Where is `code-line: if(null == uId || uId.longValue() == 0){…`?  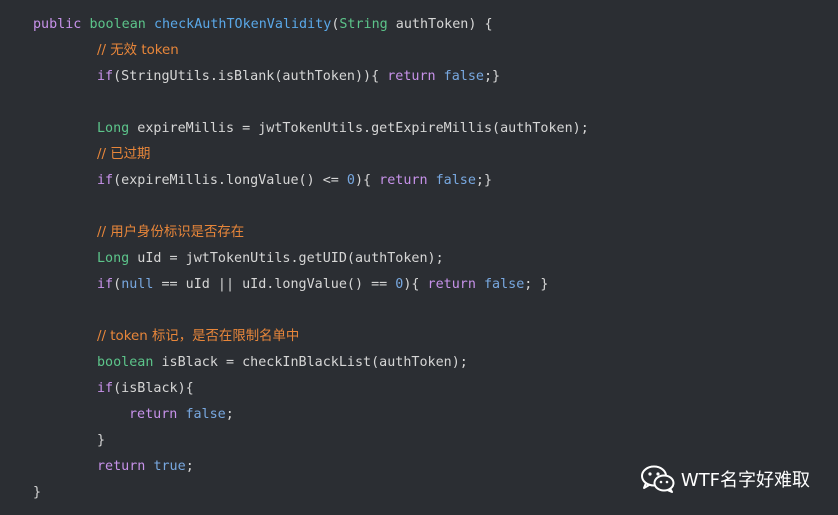
code-line: if(null == uId || uId.longValue() == 0){… is located at coordinates (419, 285).